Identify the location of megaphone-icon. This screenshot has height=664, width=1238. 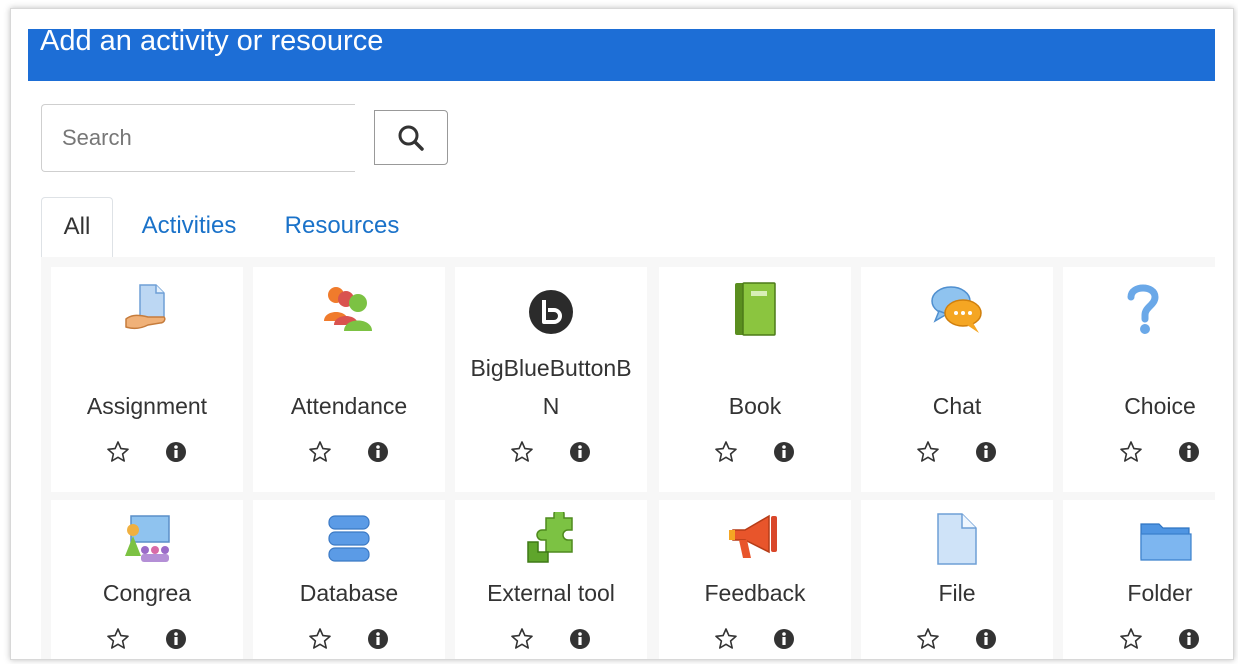
(755, 538).